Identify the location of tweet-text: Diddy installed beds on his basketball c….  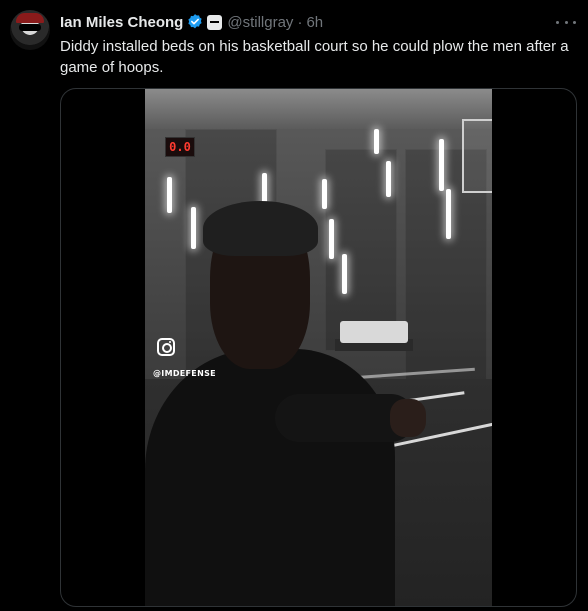
(314, 57).